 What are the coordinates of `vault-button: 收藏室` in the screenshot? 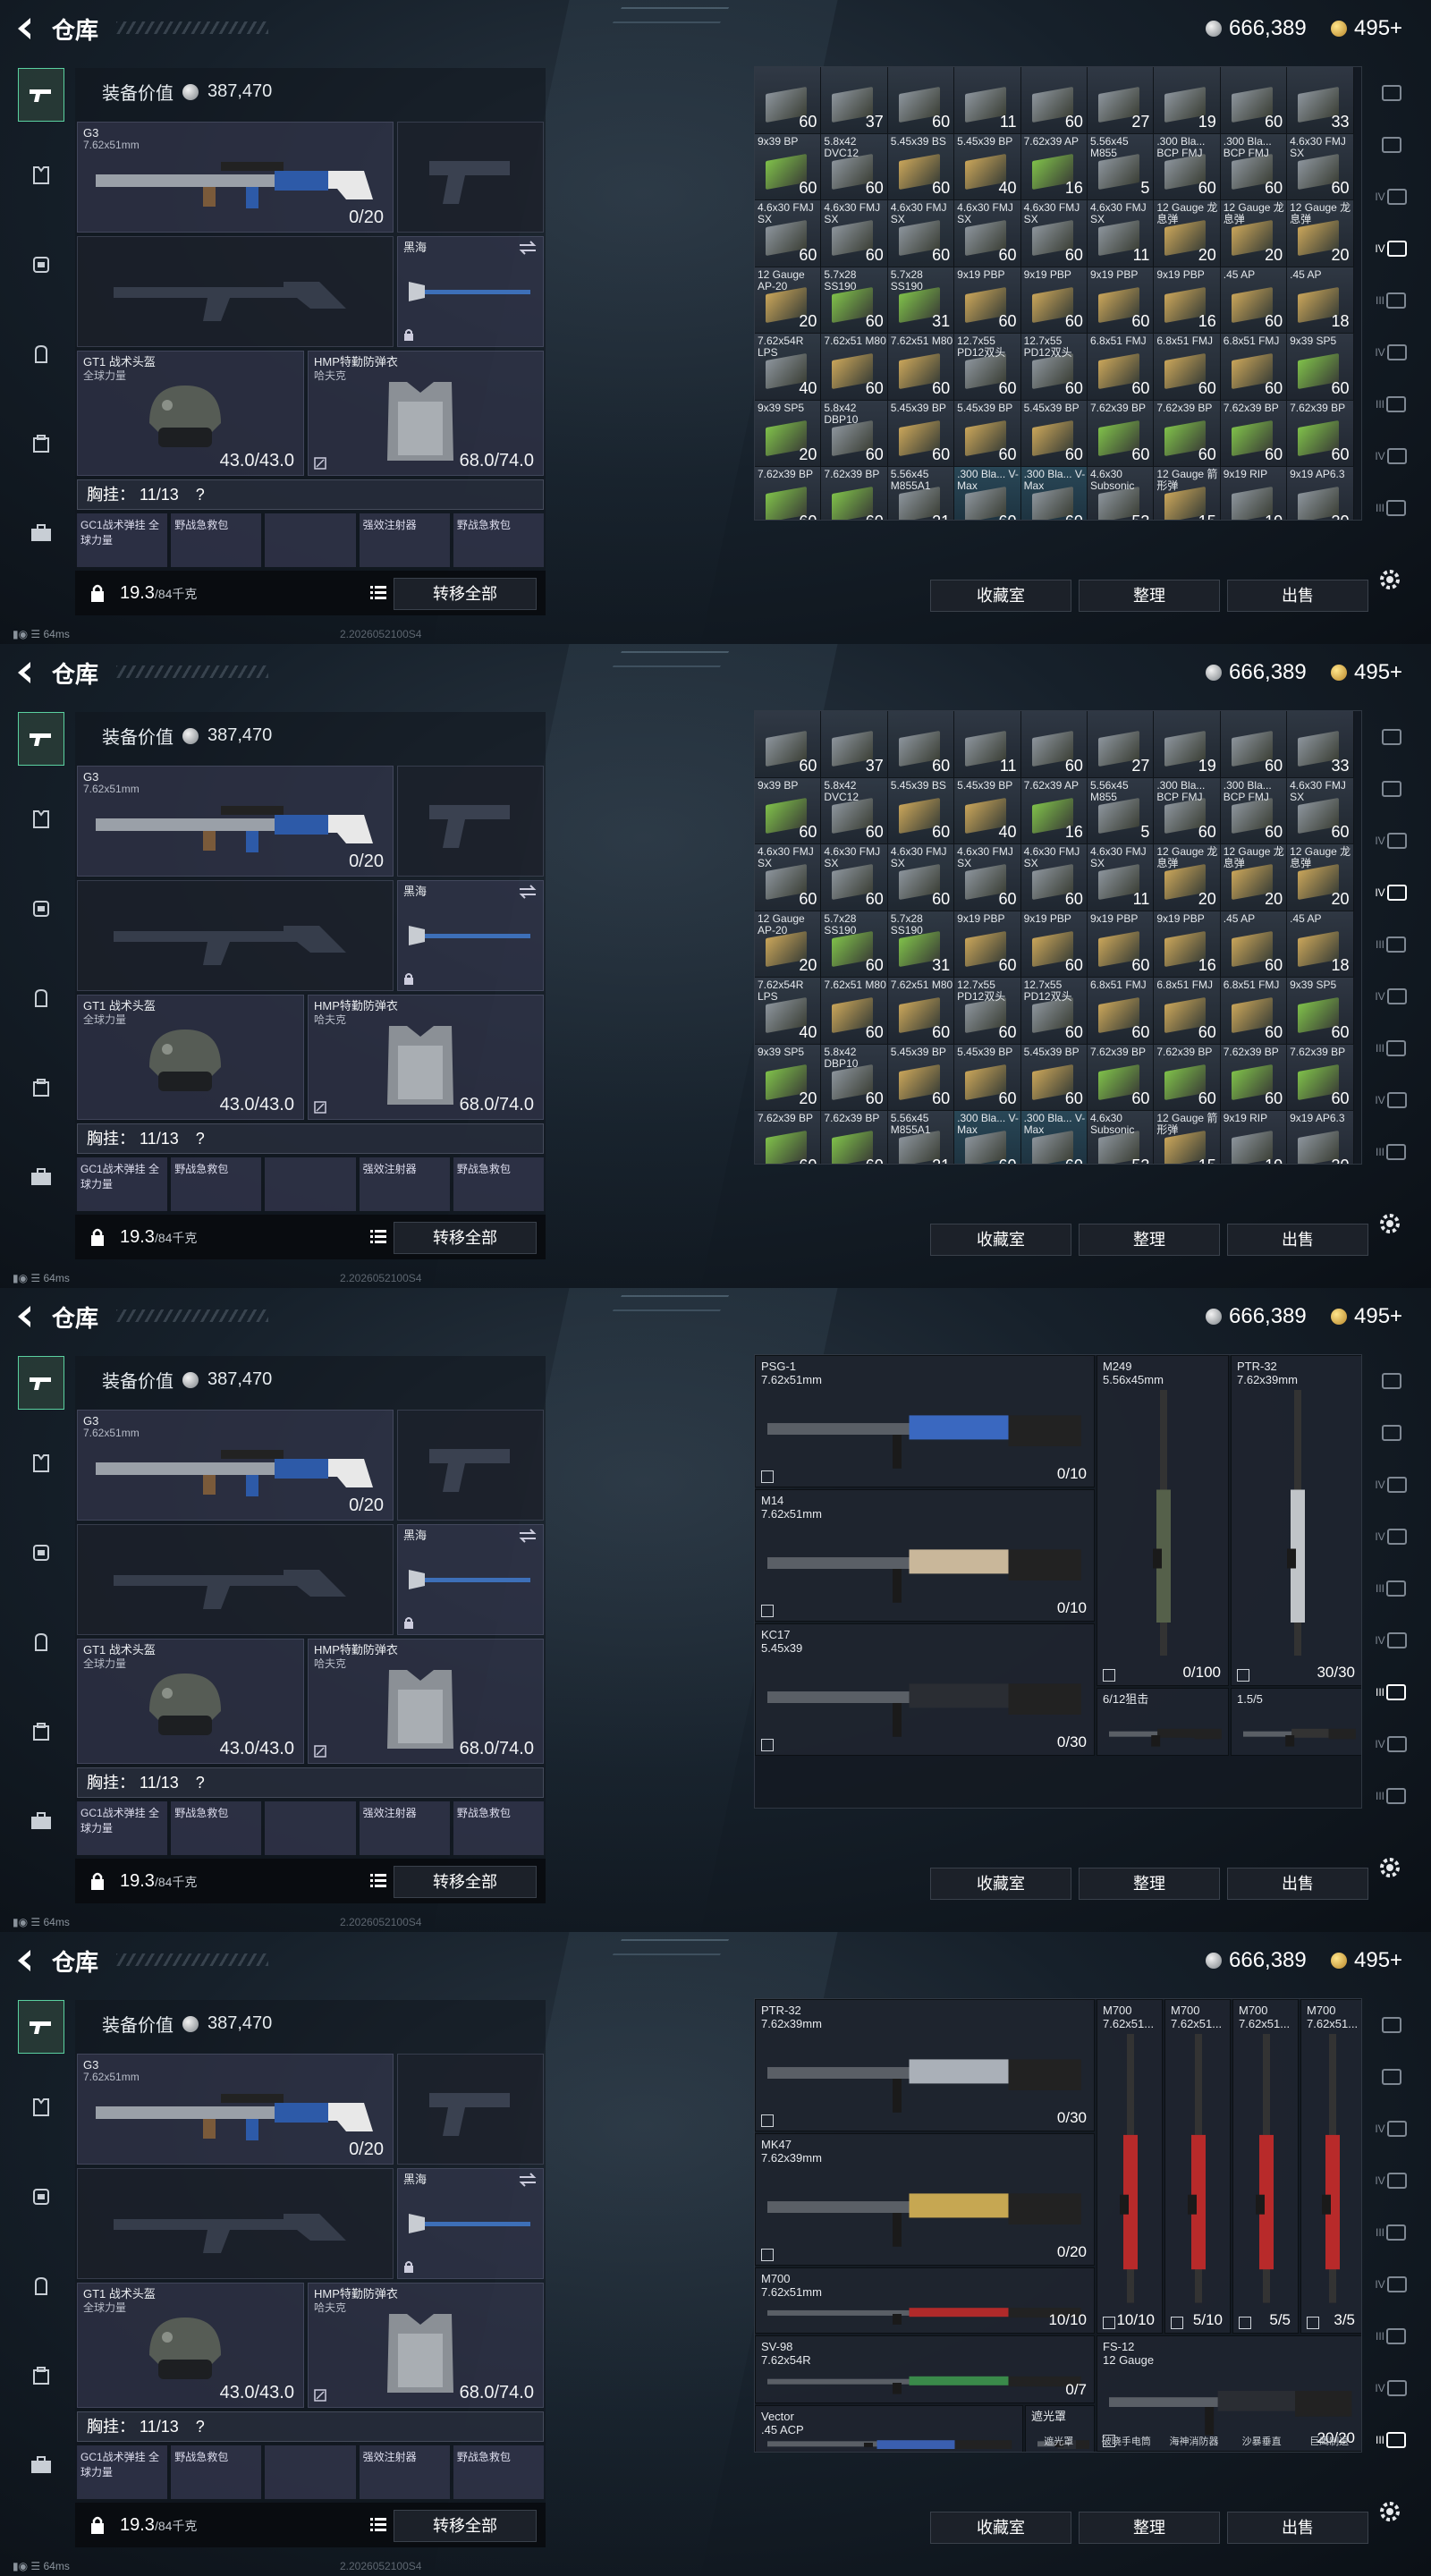 It's located at (1001, 1884).